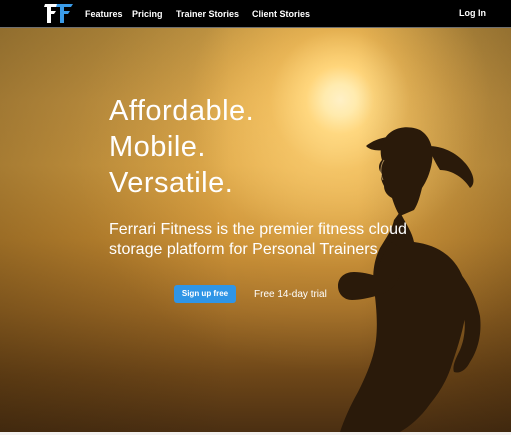 Image resolution: width=511 pixels, height=435 pixels. I want to click on nav-link-features: Features, so click(104, 14).